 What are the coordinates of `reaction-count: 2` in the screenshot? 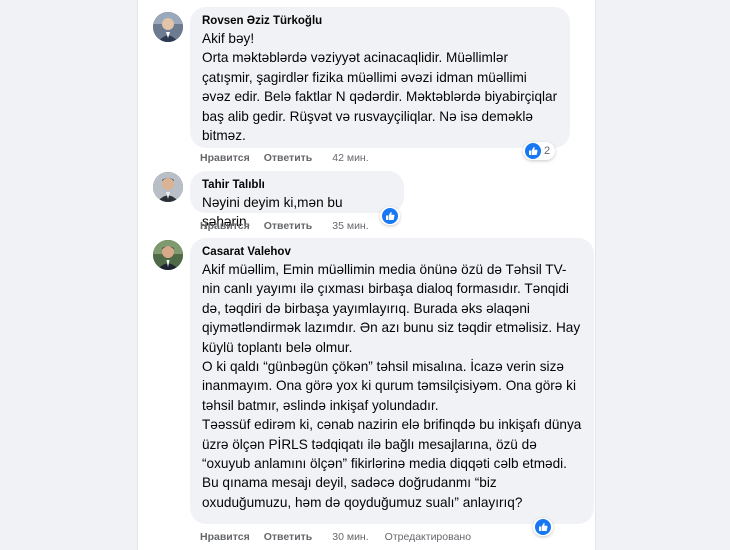 It's located at (547, 151).